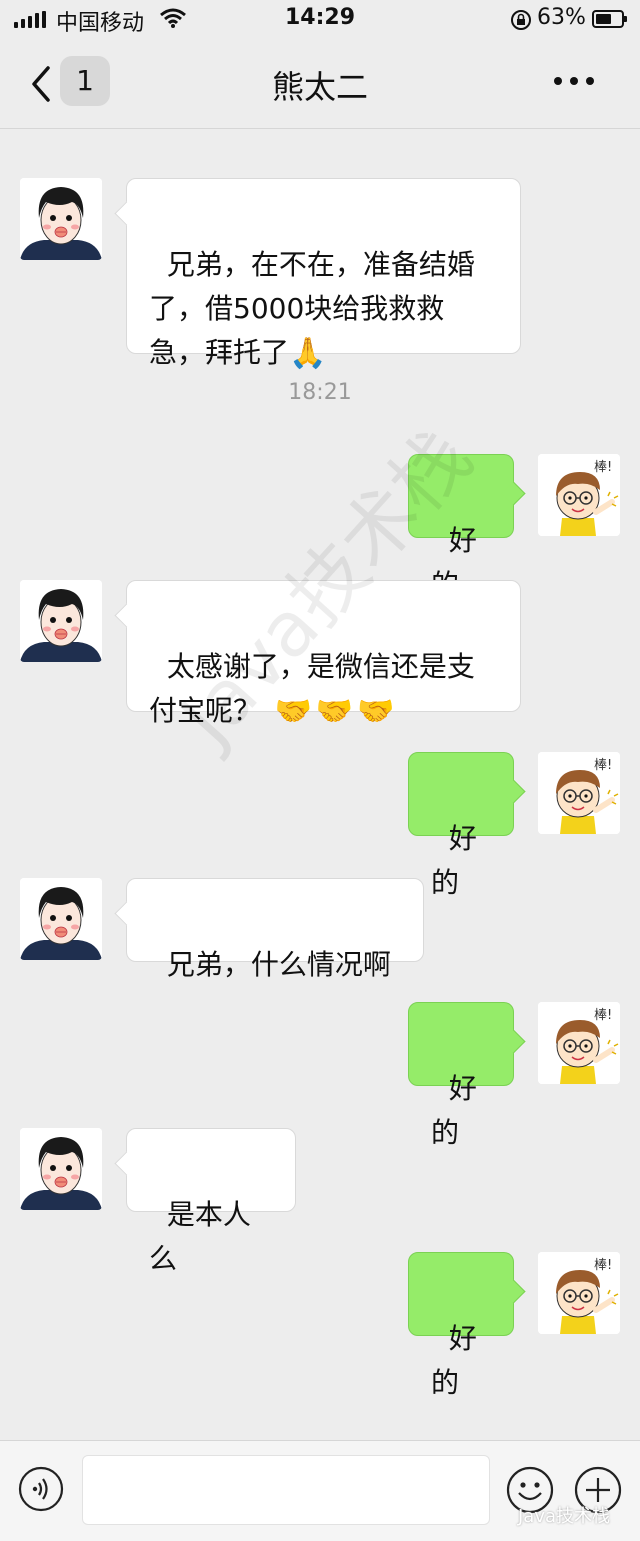 This screenshot has width=640, height=1541. What do you see at coordinates (308, 353) in the screenshot?
I see `praying-hands-icon: 🙏` at bounding box center [308, 353].